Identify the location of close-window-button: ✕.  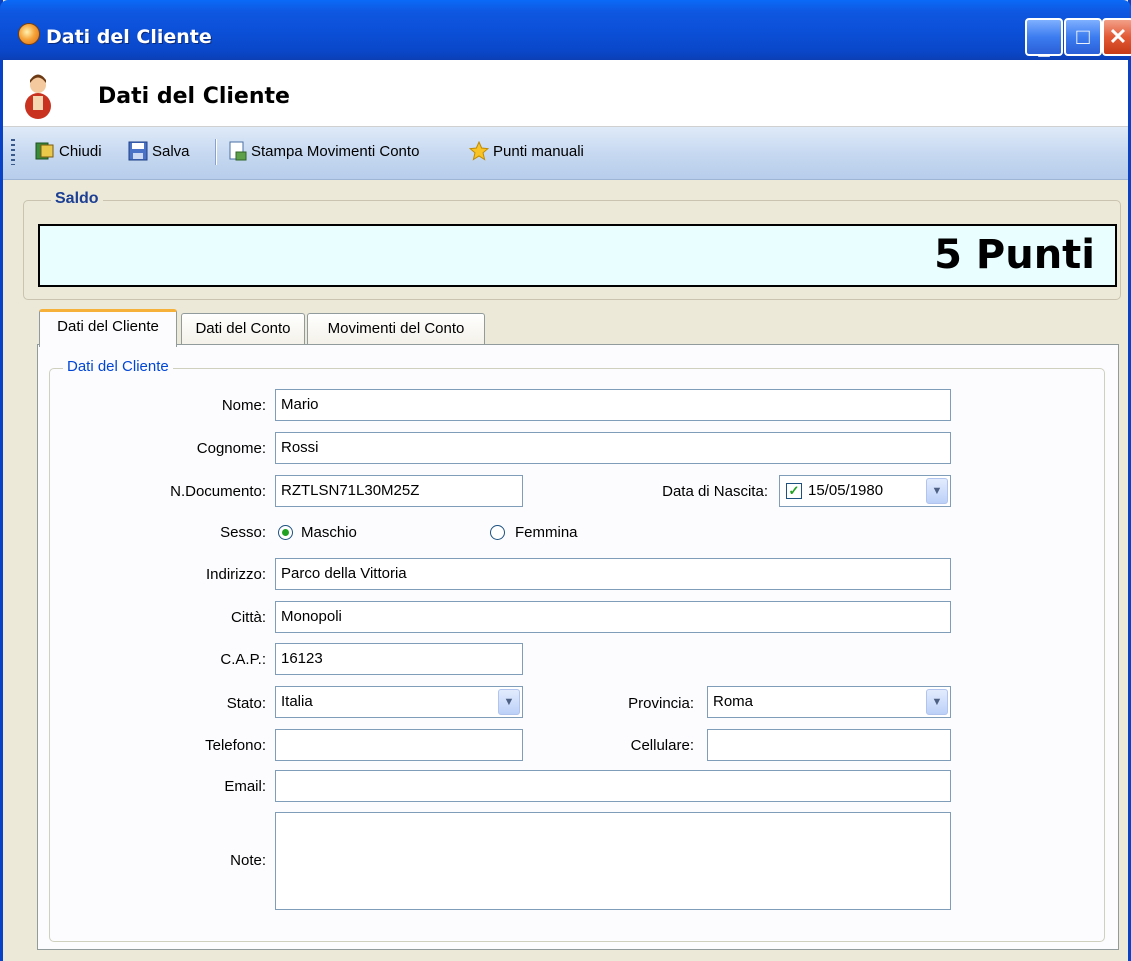
(1116, 37).